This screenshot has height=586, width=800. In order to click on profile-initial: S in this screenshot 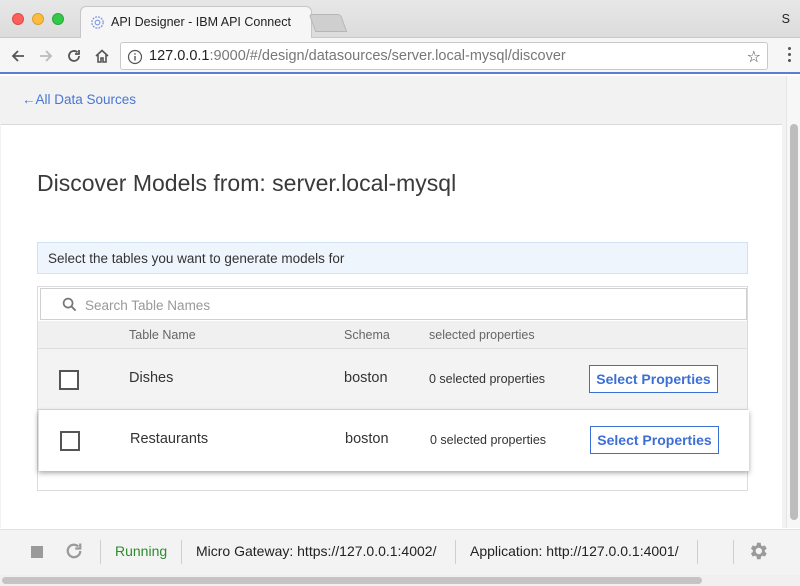, I will do `click(786, 19)`.